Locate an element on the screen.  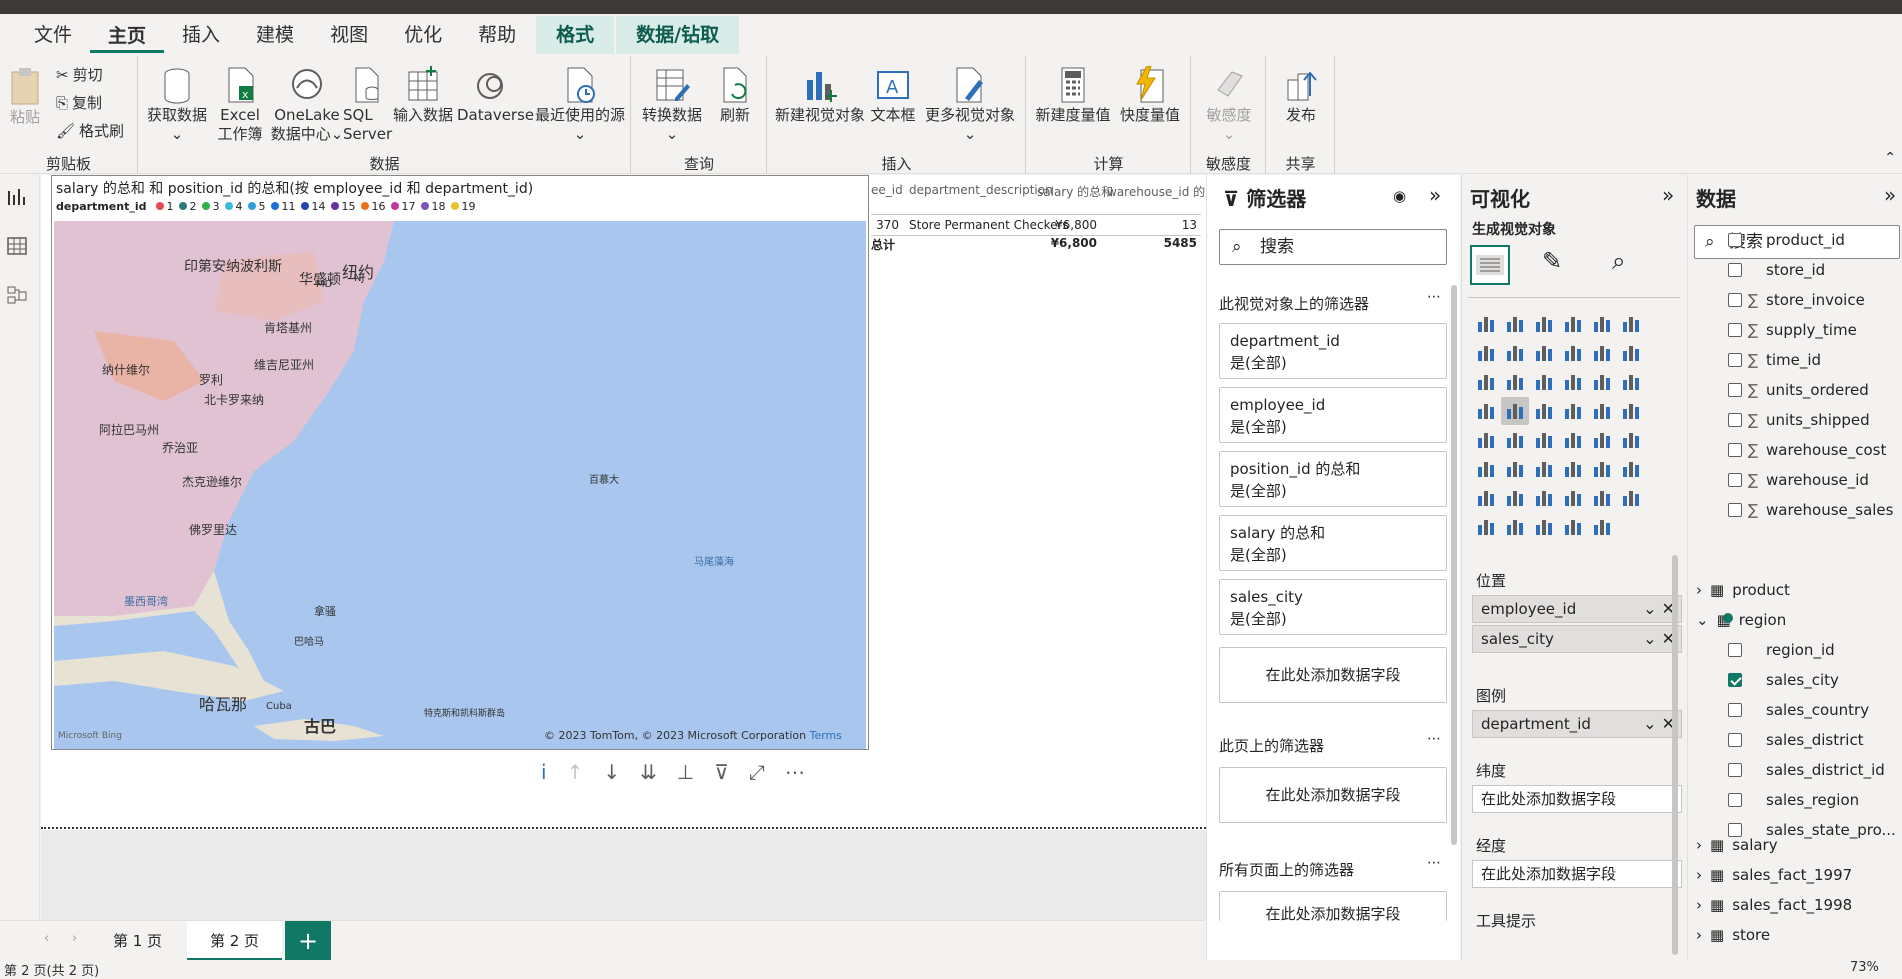
add-filter-field-all: 在此处添加数据字段 is located at coordinates (1333, 906).